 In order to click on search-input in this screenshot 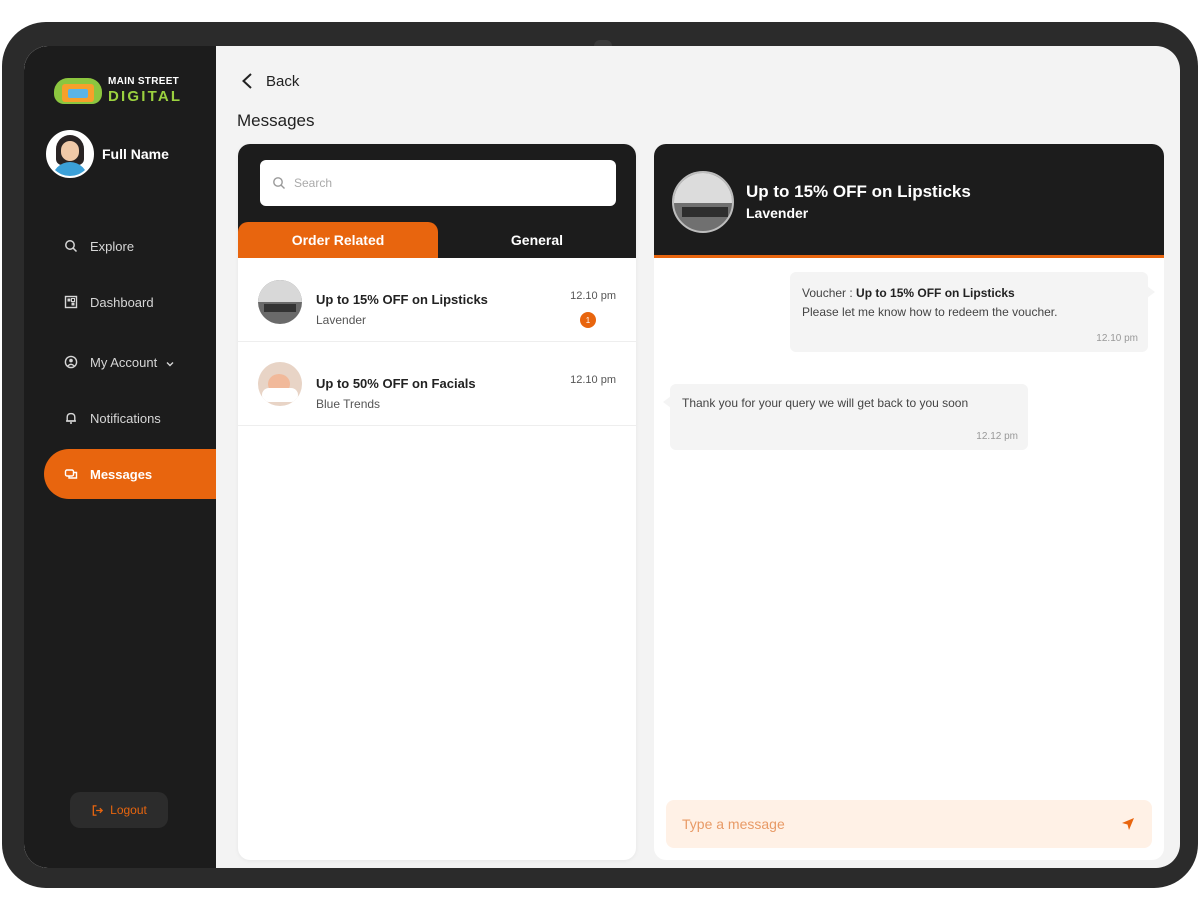, I will do `click(444, 183)`.